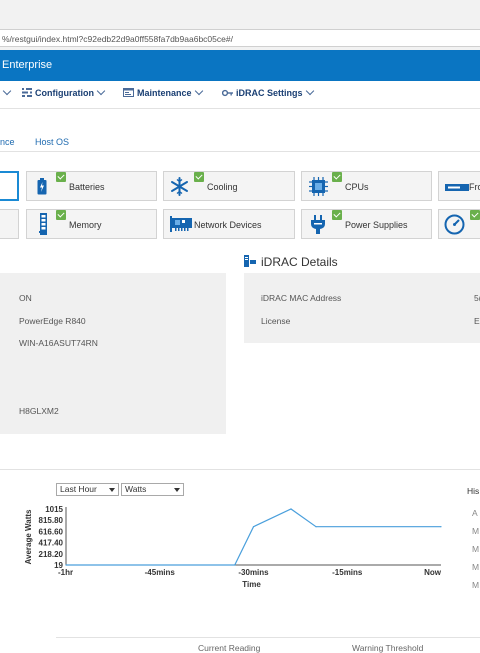 This screenshot has height=653, width=480. What do you see at coordinates (388, 648) in the screenshot?
I see `warning-threshold-header: Warning Threshold` at bounding box center [388, 648].